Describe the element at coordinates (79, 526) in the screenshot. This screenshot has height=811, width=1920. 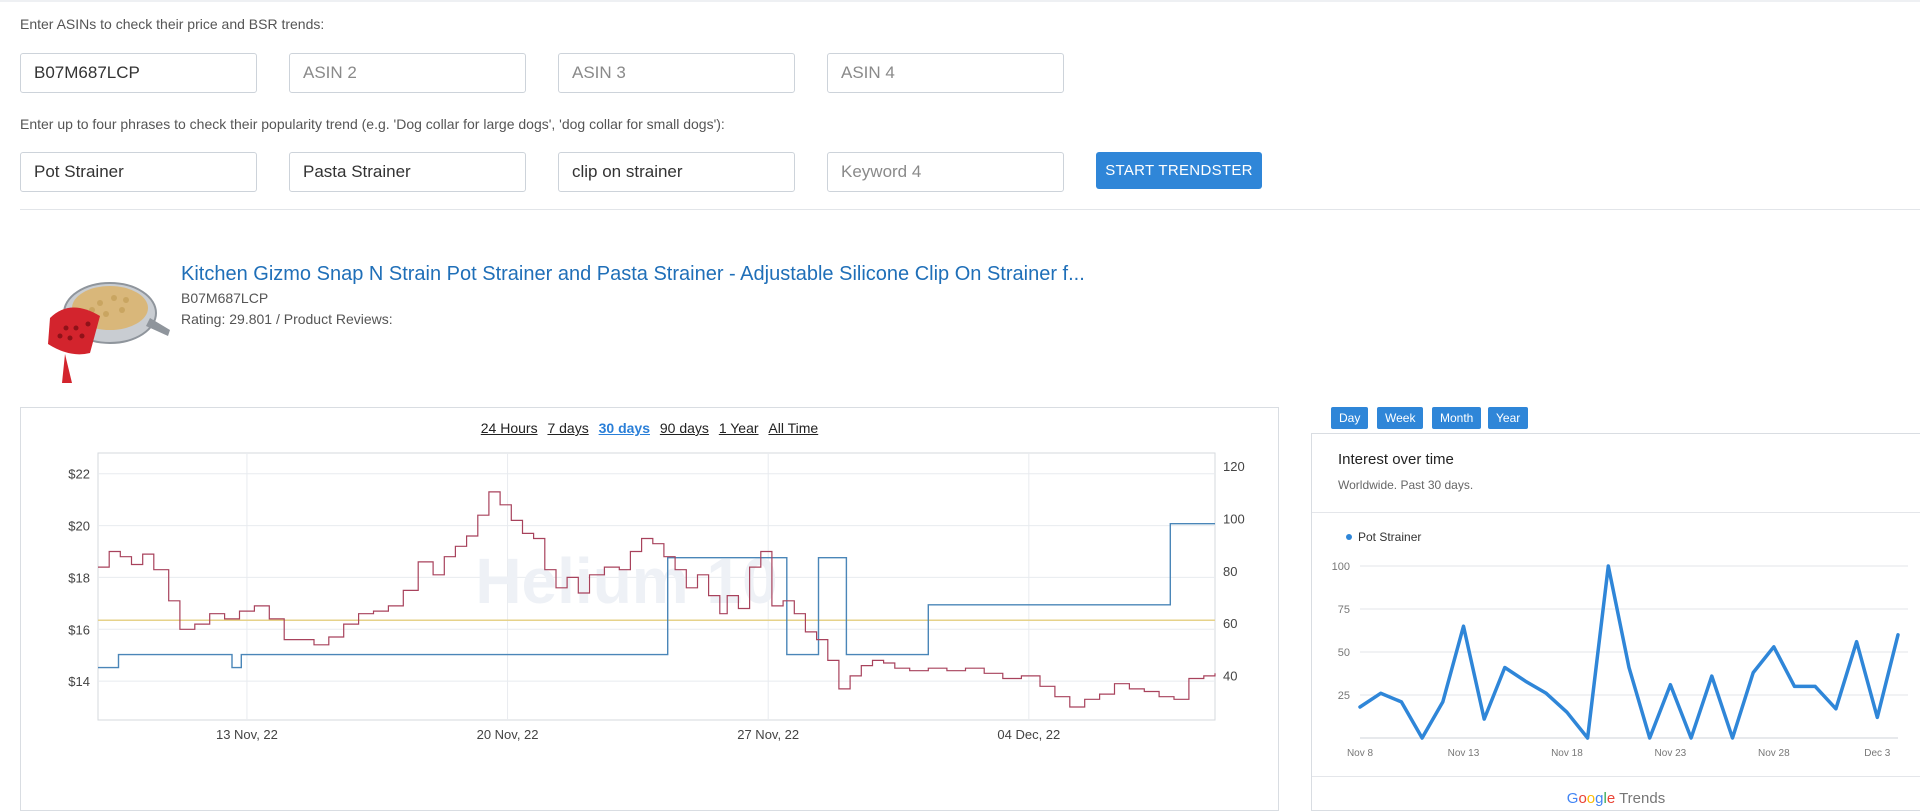
I see `y-left-tick-label: $20` at that location.